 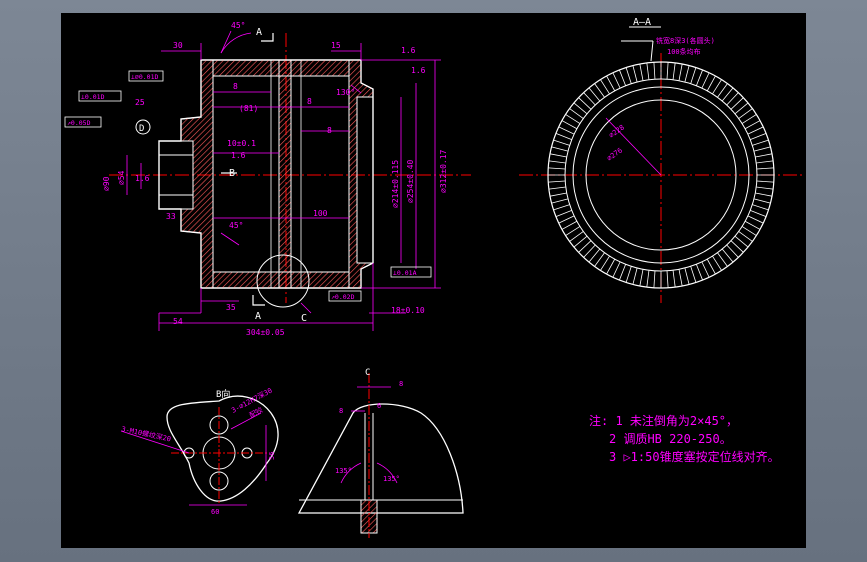 I want to click on dim-dia254: ⌀254±0.40, so click(x=410, y=181).